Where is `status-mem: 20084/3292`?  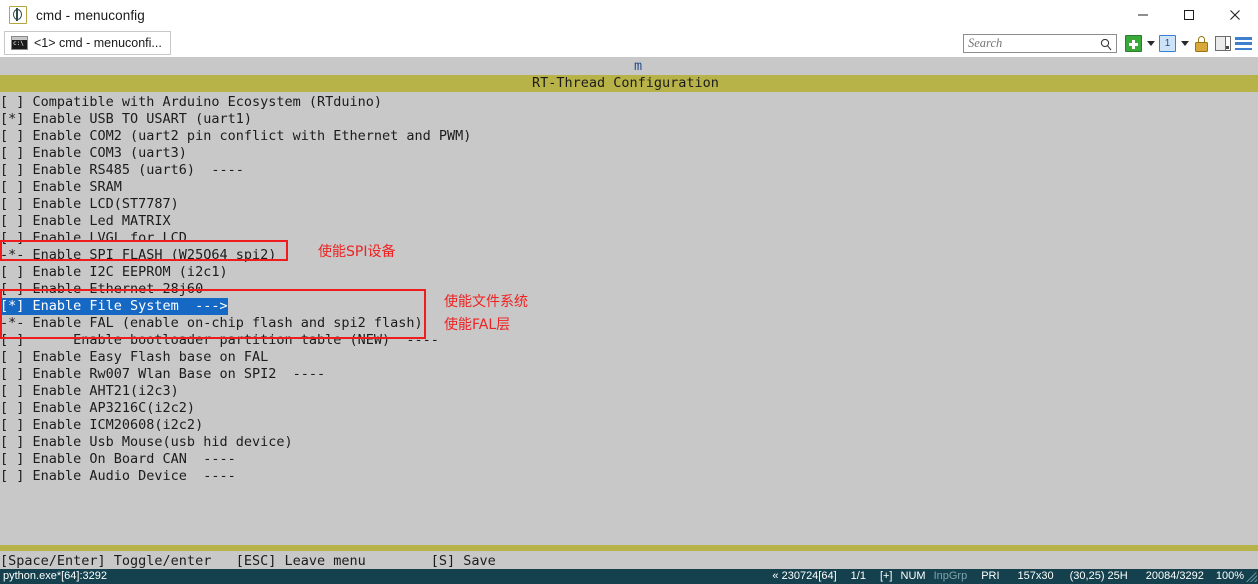
status-mem: 20084/3292 is located at coordinates (1174, 576).